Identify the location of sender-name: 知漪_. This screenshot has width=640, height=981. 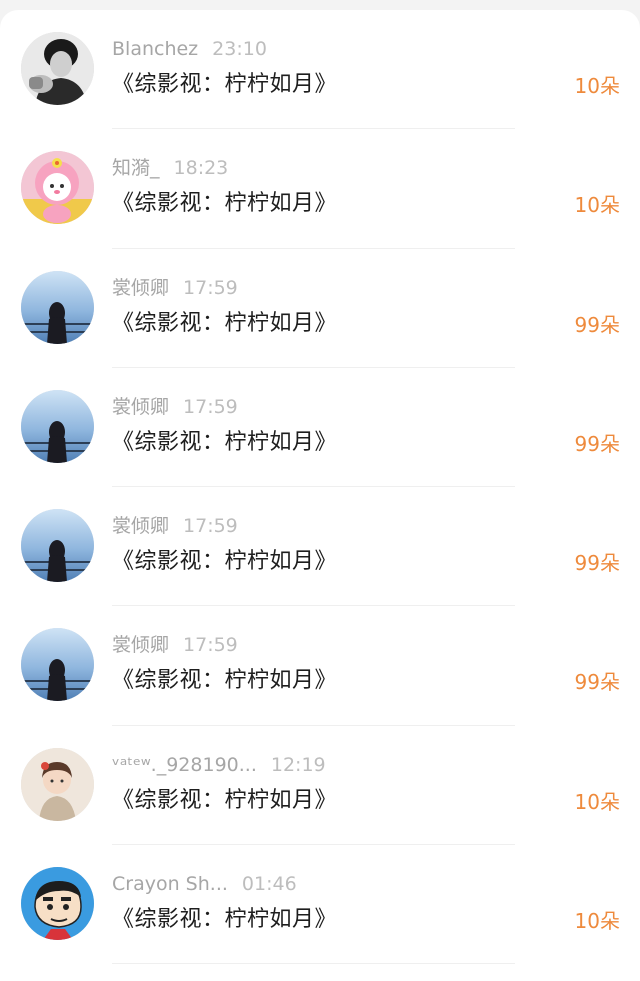
(136, 168).